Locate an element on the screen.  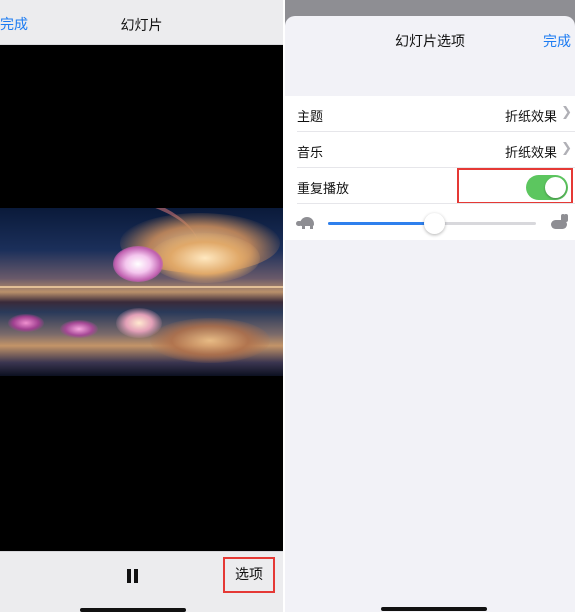
photo-horizon is located at coordinates (141, 287).